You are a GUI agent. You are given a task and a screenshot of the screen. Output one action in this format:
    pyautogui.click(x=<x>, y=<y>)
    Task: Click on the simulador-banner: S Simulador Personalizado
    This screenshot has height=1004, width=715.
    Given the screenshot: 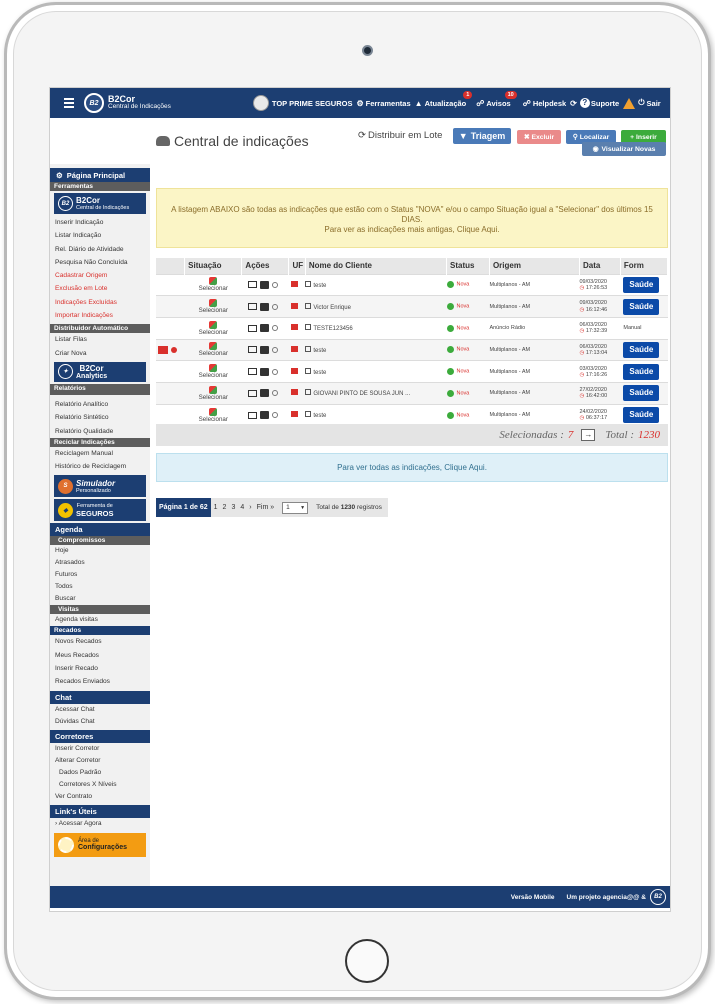 What is the action you would take?
    pyautogui.click(x=100, y=486)
    